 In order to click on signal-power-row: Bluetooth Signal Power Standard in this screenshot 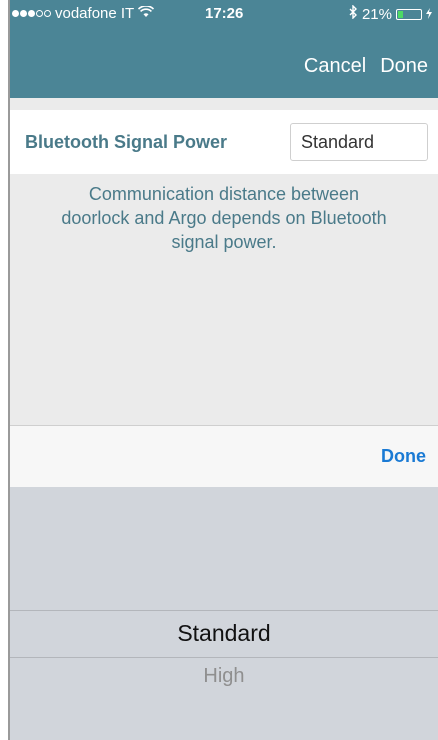, I will do `click(224, 142)`.